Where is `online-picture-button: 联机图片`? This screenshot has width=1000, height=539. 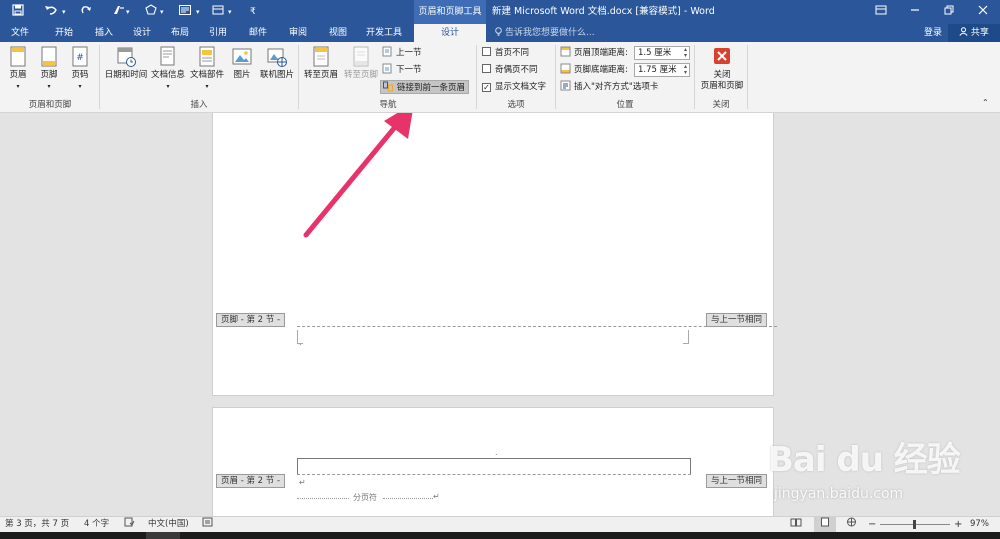
online-picture-button: 联机图片 is located at coordinates (277, 63).